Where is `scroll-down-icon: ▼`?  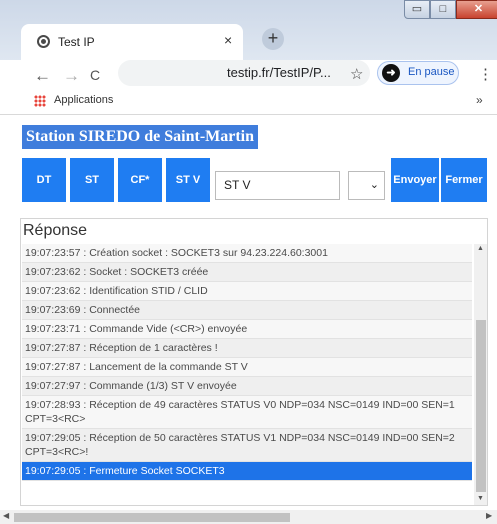
scroll-down-icon: ▼ is located at coordinates (480, 498).